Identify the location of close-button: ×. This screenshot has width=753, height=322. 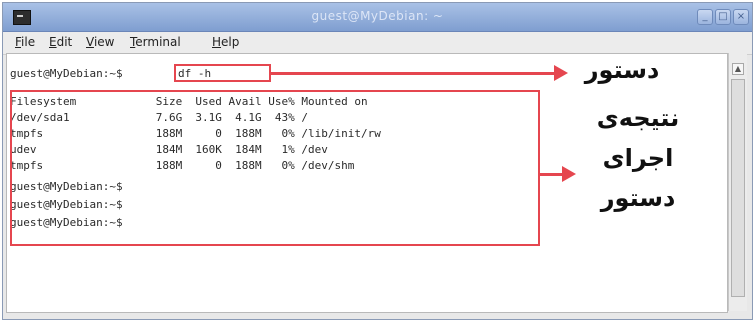
(741, 17).